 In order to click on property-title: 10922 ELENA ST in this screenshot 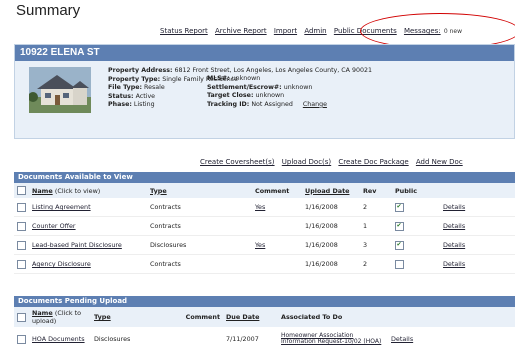, I will do `click(264, 53)`.